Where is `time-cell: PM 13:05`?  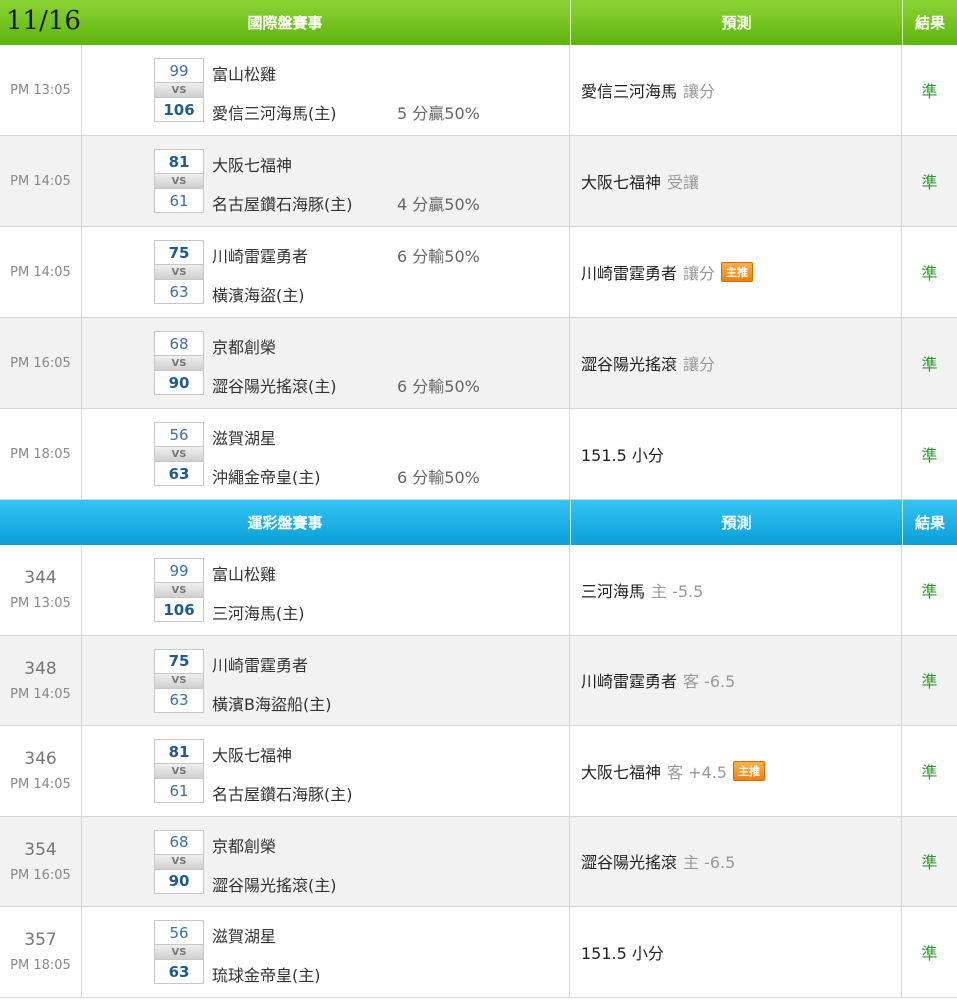 time-cell: PM 13:05 is located at coordinates (41, 90).